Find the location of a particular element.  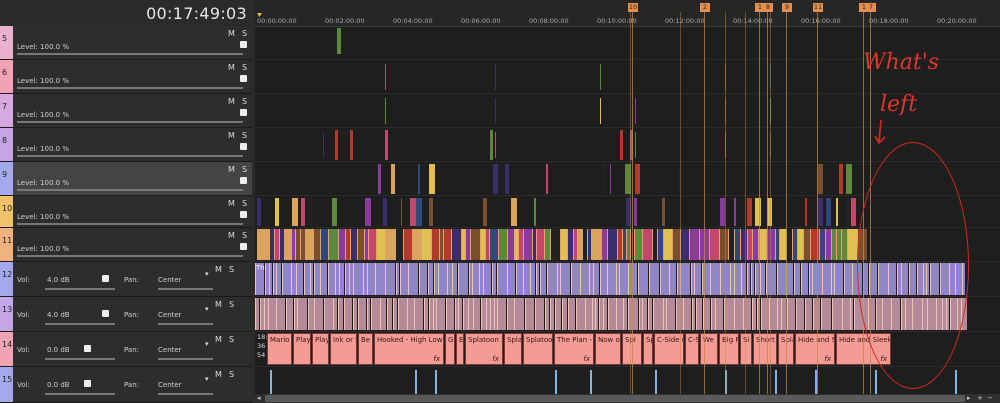

video-track-header: 5 Level: 100.0 % M S is located at coordinates (126, 43).